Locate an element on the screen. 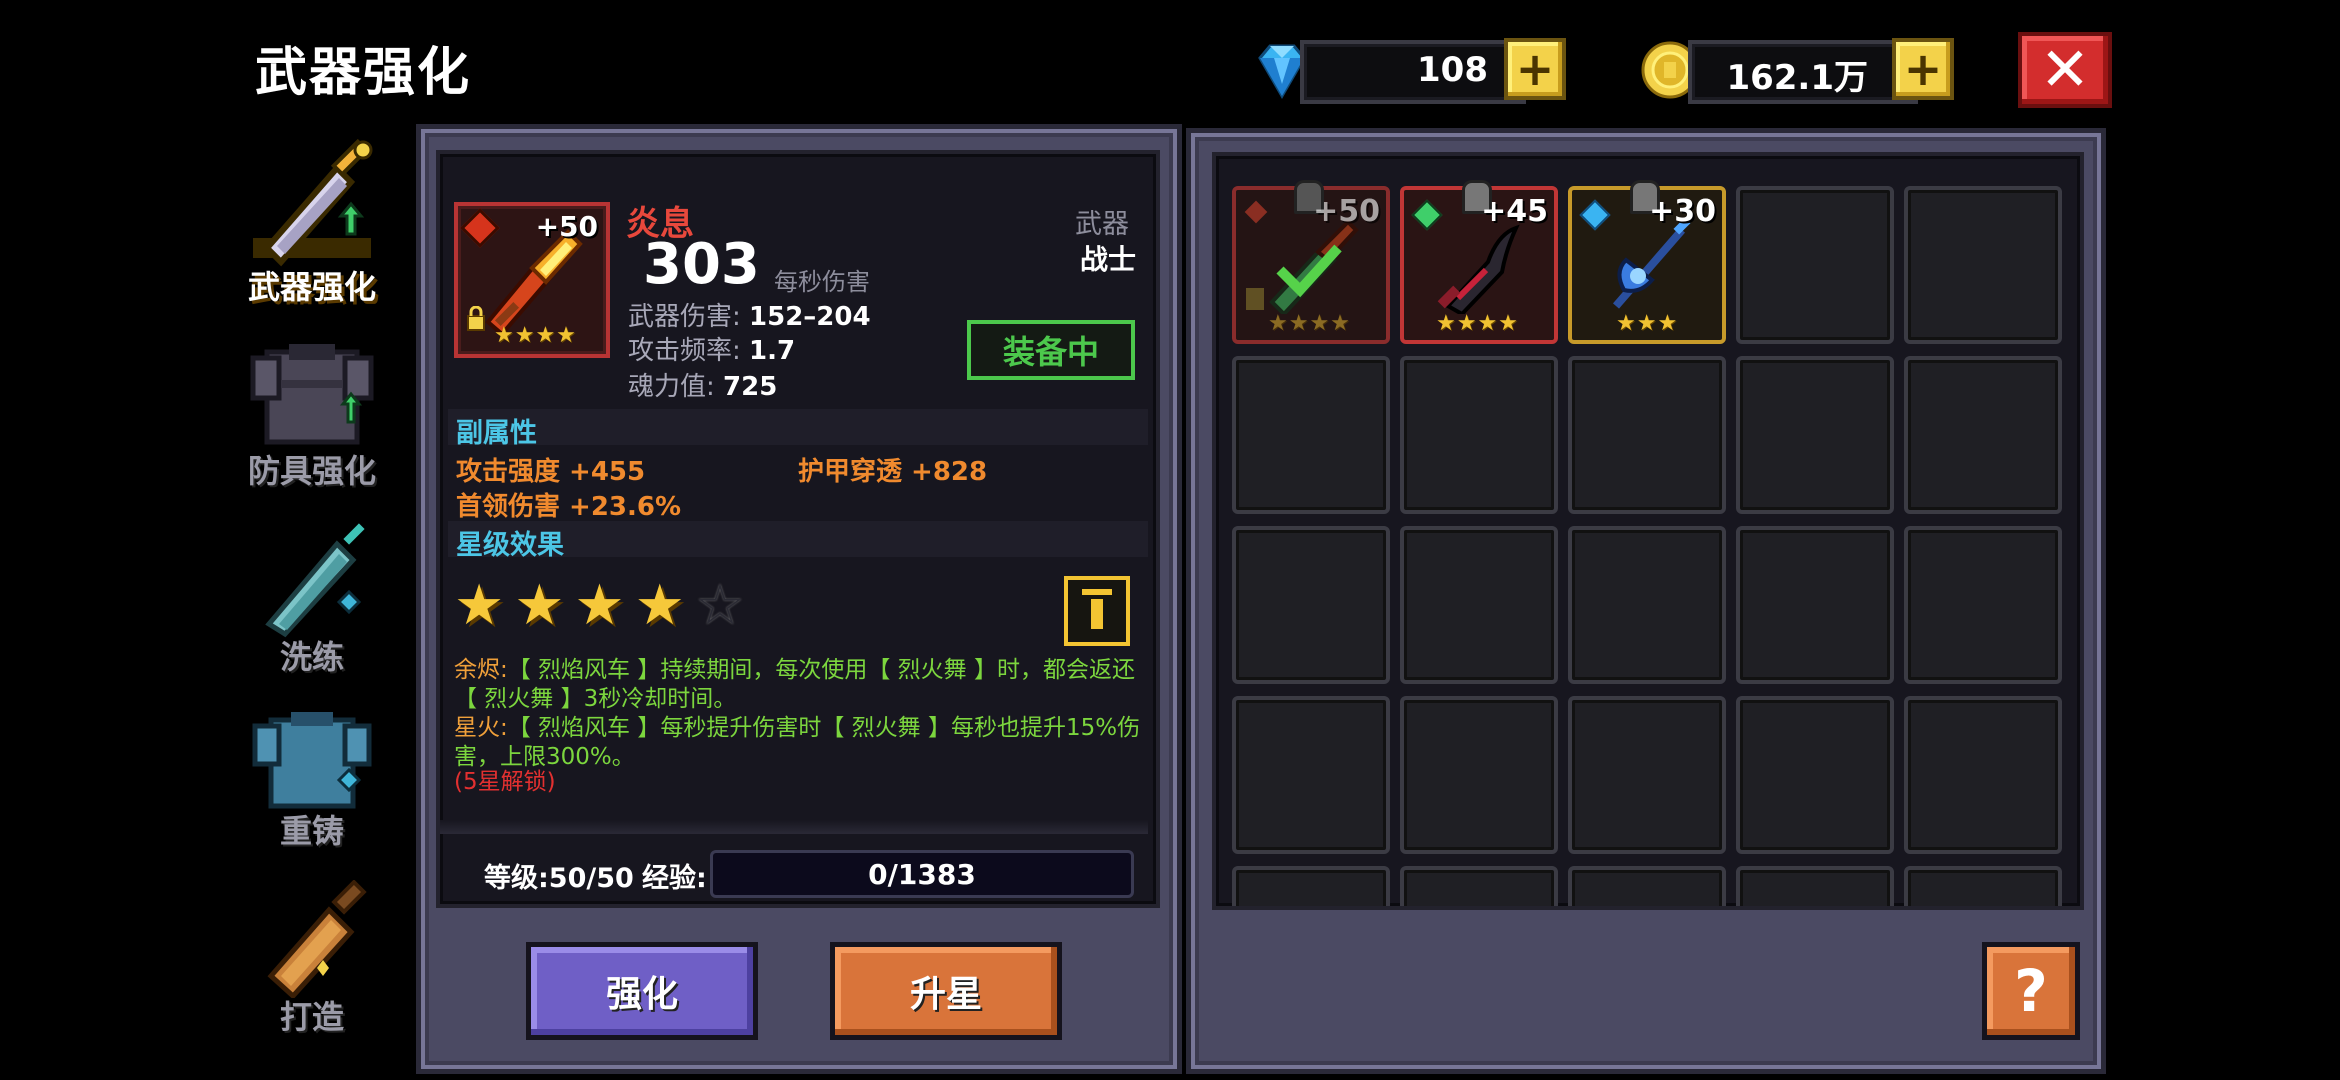 The width and height of the screenshot is (2340, 1080). stat-attack-speed: 攻击频率: 1.7 is located at coordinates (712, 351).